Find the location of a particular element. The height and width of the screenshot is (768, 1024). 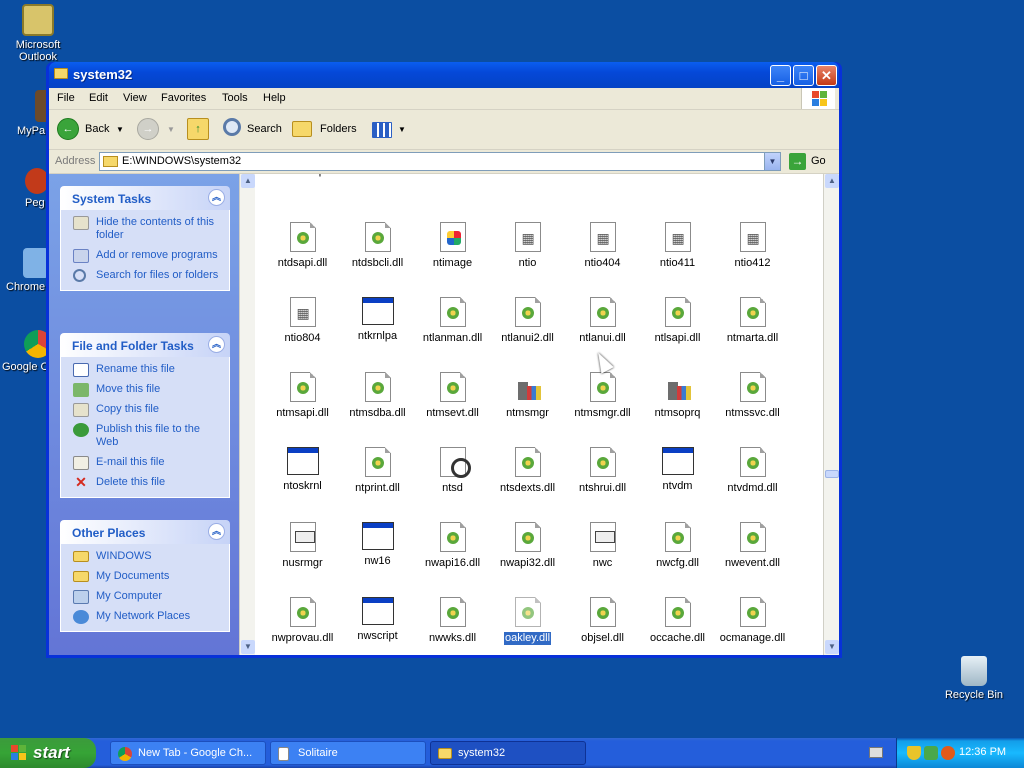

system-tasks-header: System Tasks ︽ is located at coordinates (145, 198).